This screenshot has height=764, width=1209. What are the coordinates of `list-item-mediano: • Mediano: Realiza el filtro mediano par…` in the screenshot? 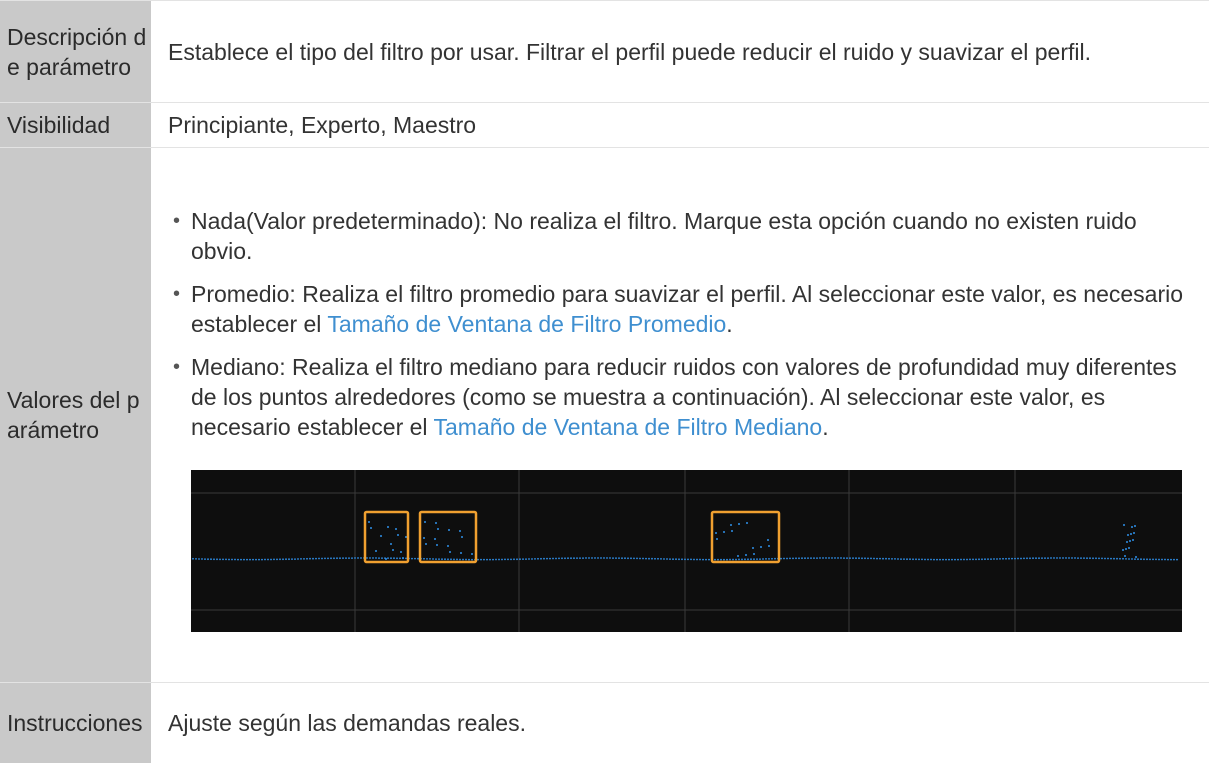 It's located at (685, 397).